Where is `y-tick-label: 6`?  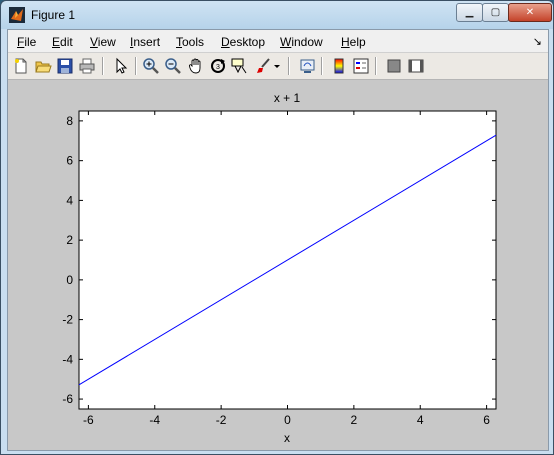 y-tick-label: 6 is located at coordinates (69, 161).